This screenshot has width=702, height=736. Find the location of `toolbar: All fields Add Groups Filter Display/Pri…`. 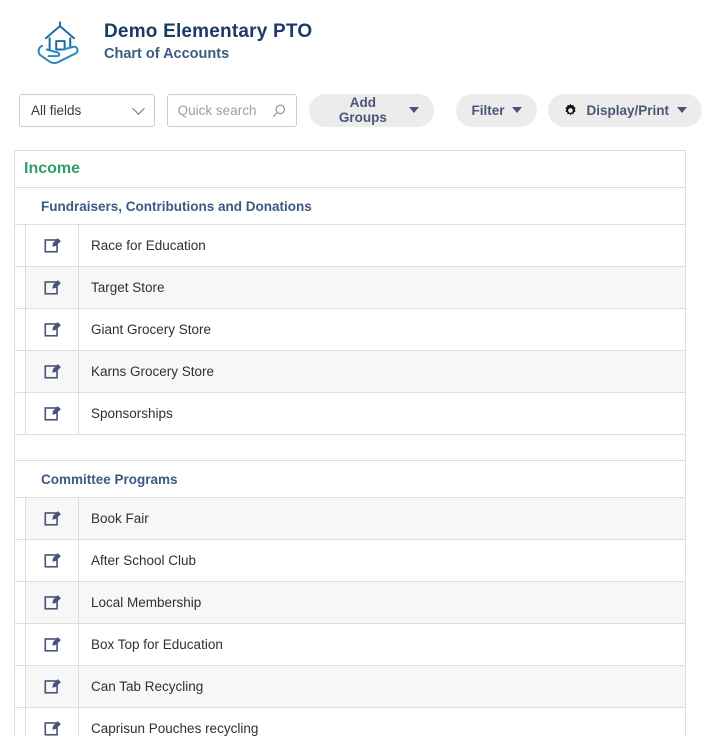

toolbar: All fields Add Groups Filter Display/Pri… is located at coordinates (351, 110).